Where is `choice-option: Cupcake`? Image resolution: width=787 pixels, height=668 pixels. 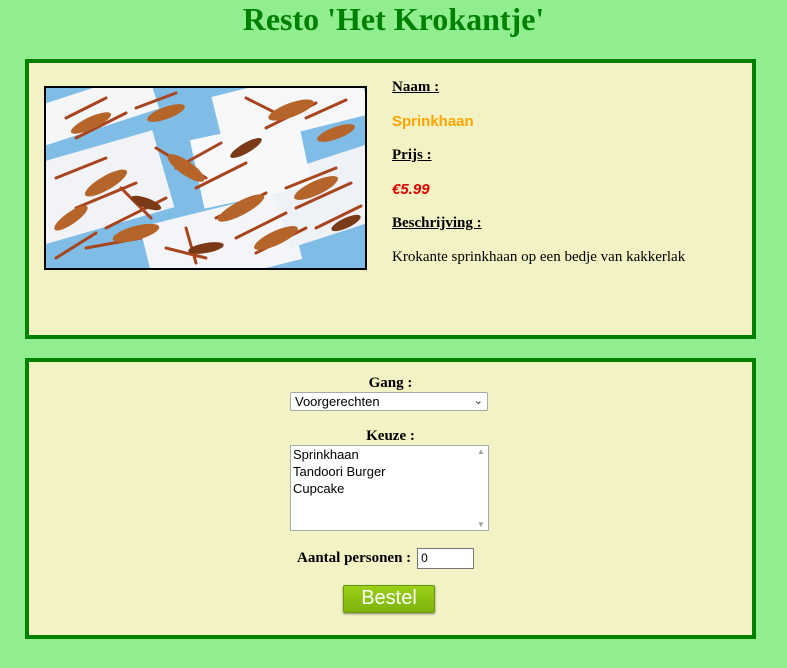
choice-option: Cupcake is located at coordinates (389, 488).